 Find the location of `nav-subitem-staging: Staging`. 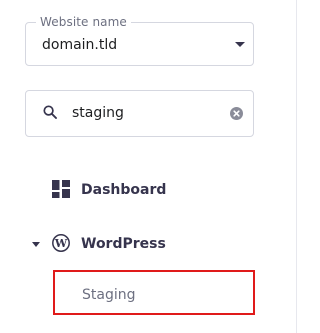

nav-subitem-staging: Staging is located at coordinates (154, 292).